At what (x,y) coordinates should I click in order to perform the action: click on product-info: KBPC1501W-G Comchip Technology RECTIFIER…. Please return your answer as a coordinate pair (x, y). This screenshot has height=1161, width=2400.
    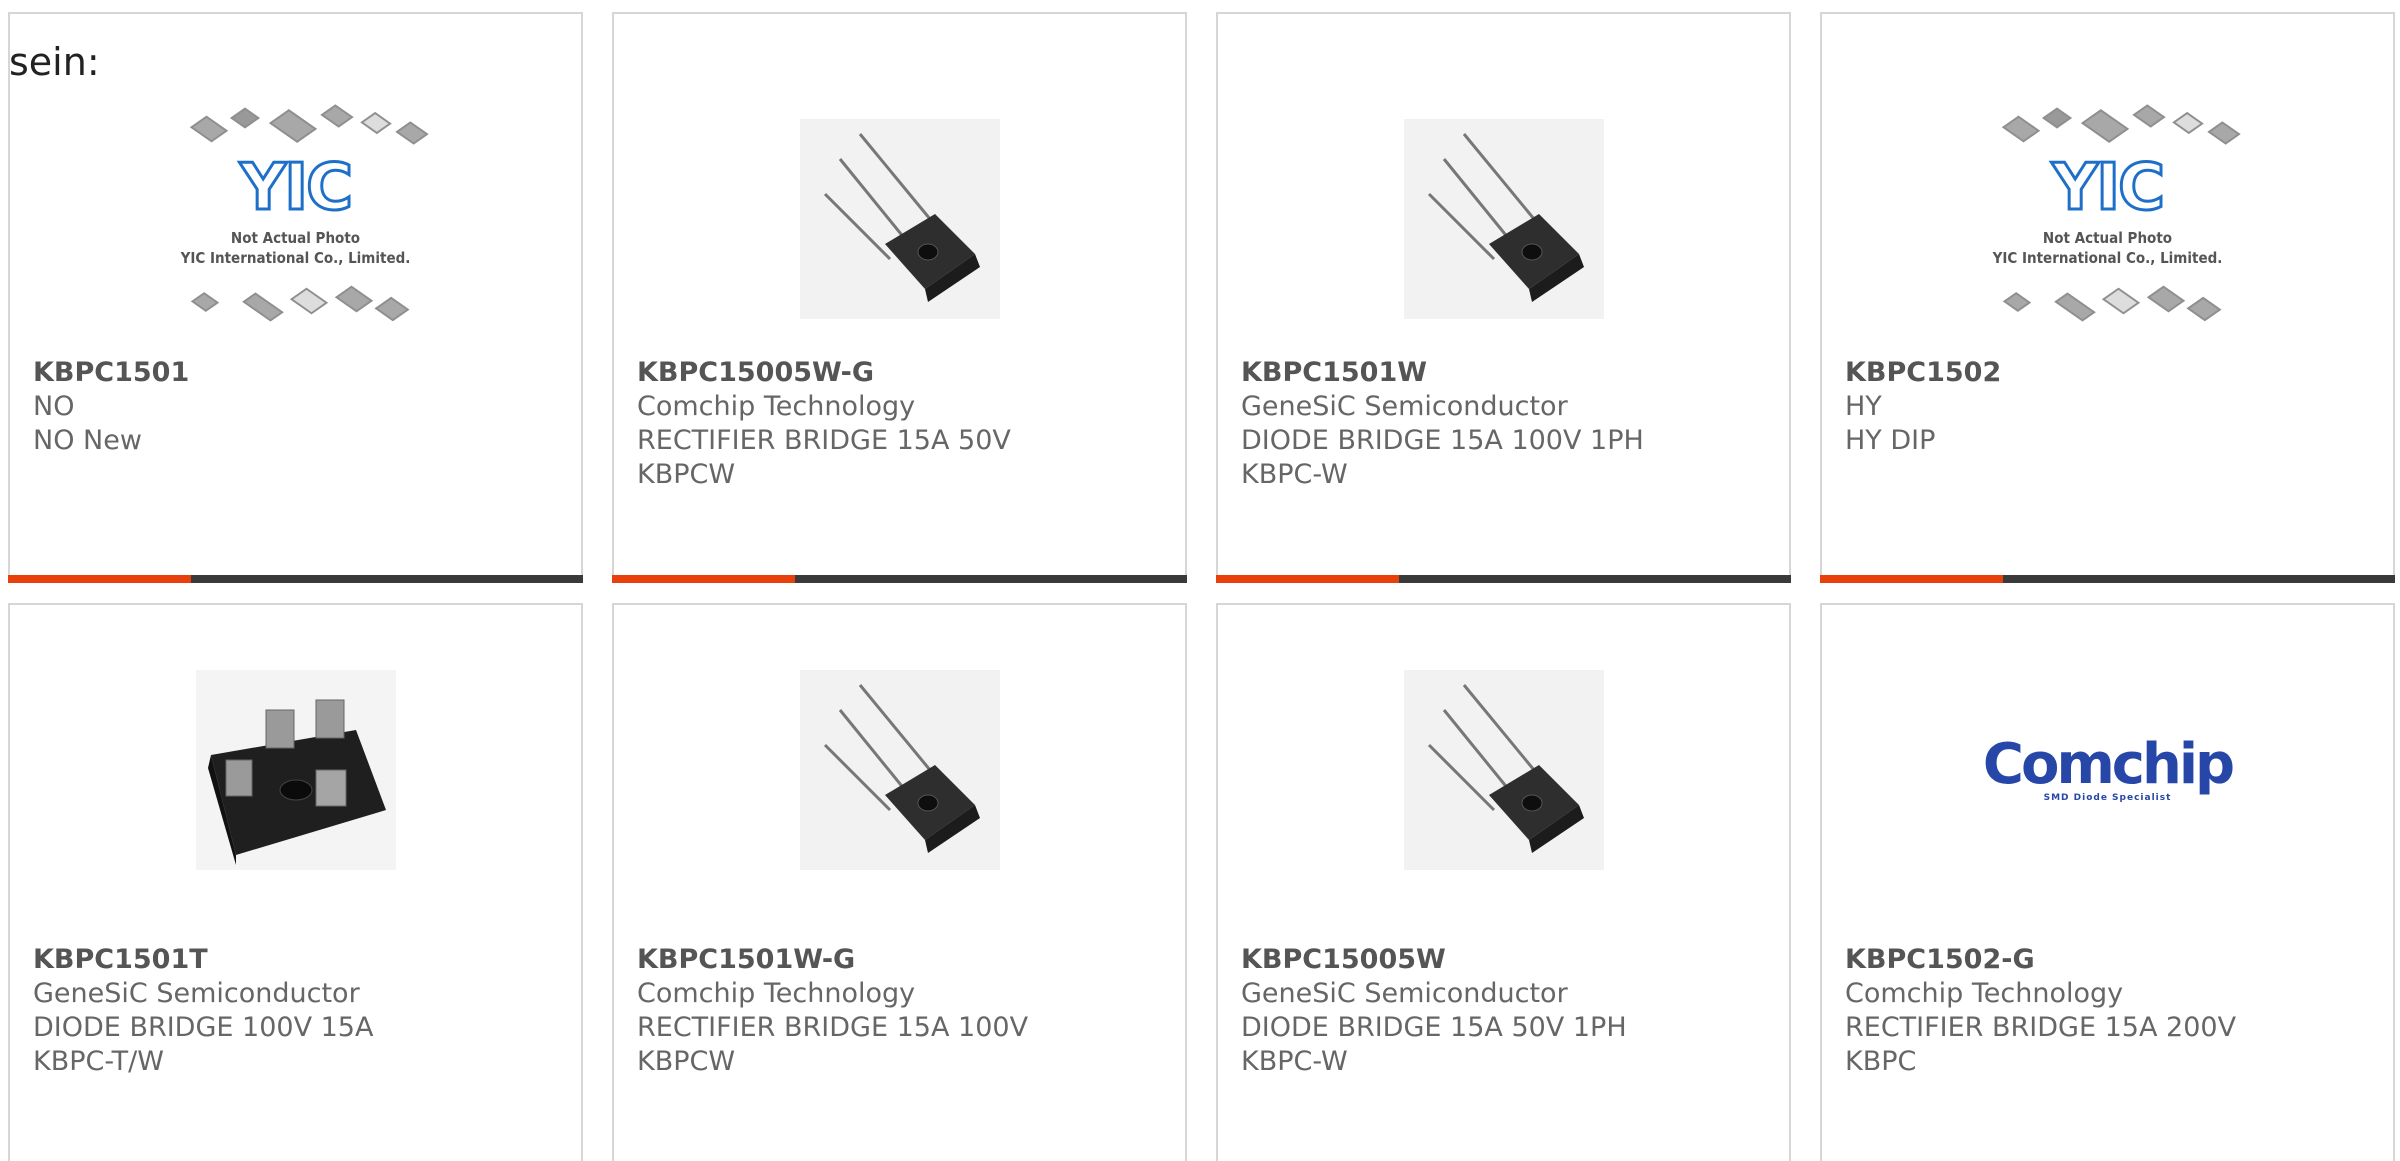
    Looking at the image, I should click on (891, 1011).